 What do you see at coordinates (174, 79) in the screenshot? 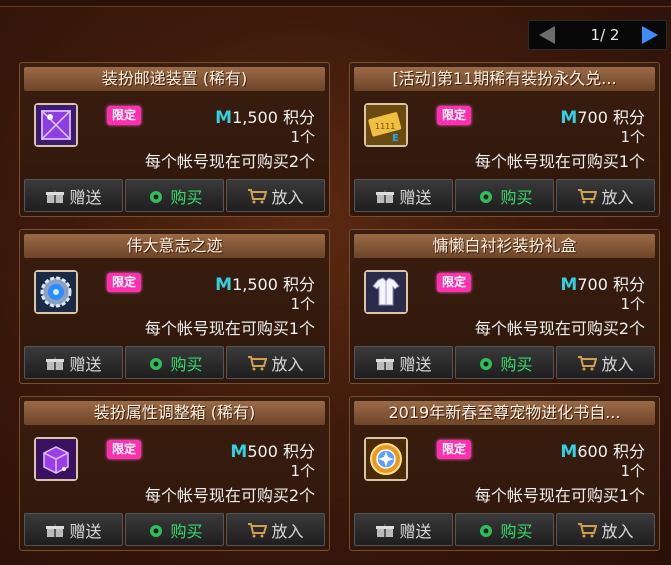
I see `item-title: 装扮邮递装置 (稀有)` at bounding box center [174, 79].